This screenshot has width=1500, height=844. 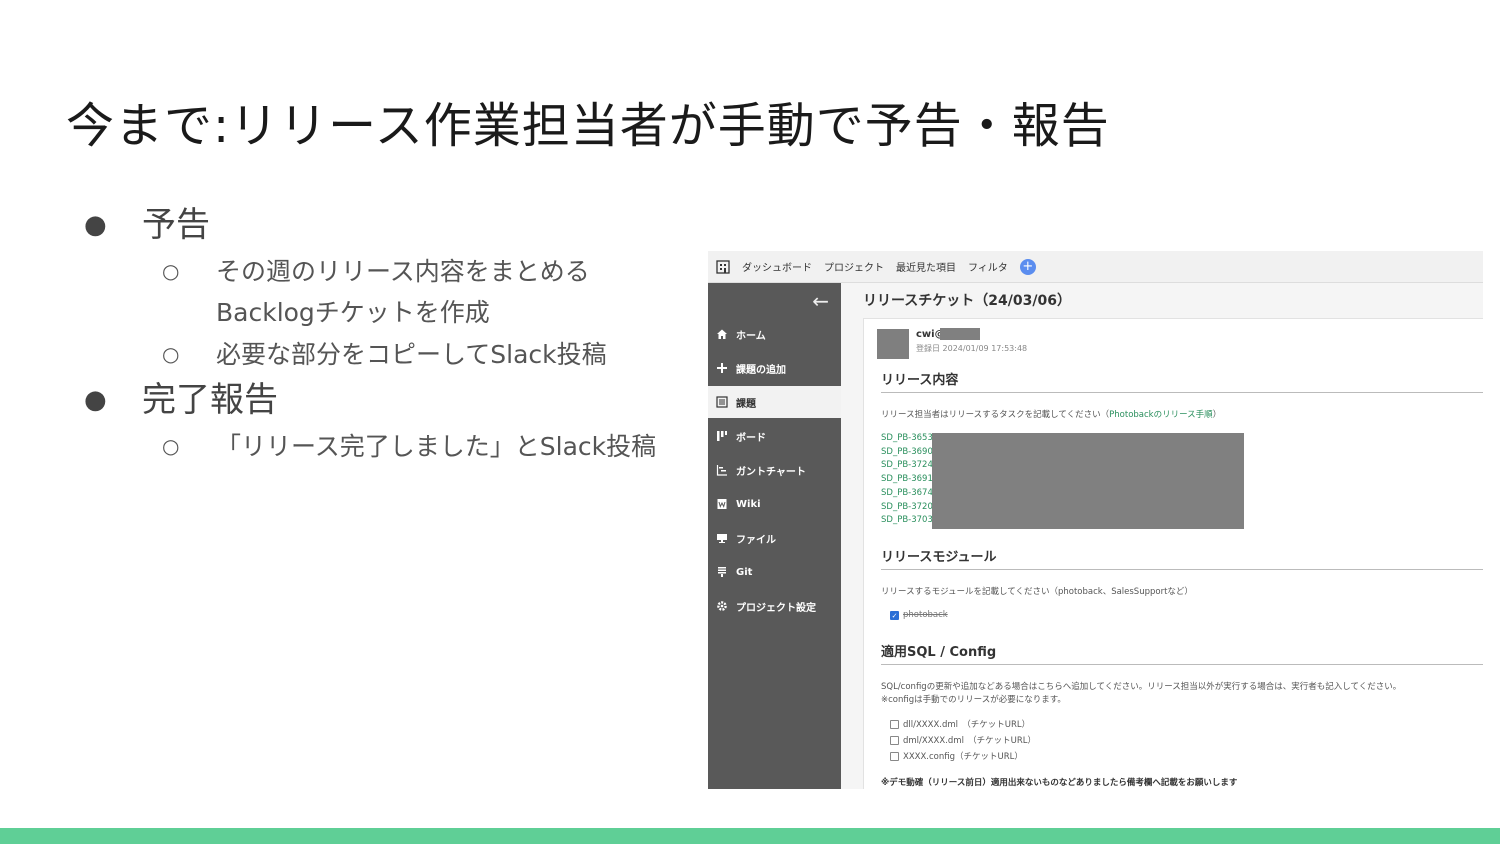 What do you see at coordinates (750, 836) in the screenshot?
I see `bottom-accent-bar` at bounding box center [750, 836].